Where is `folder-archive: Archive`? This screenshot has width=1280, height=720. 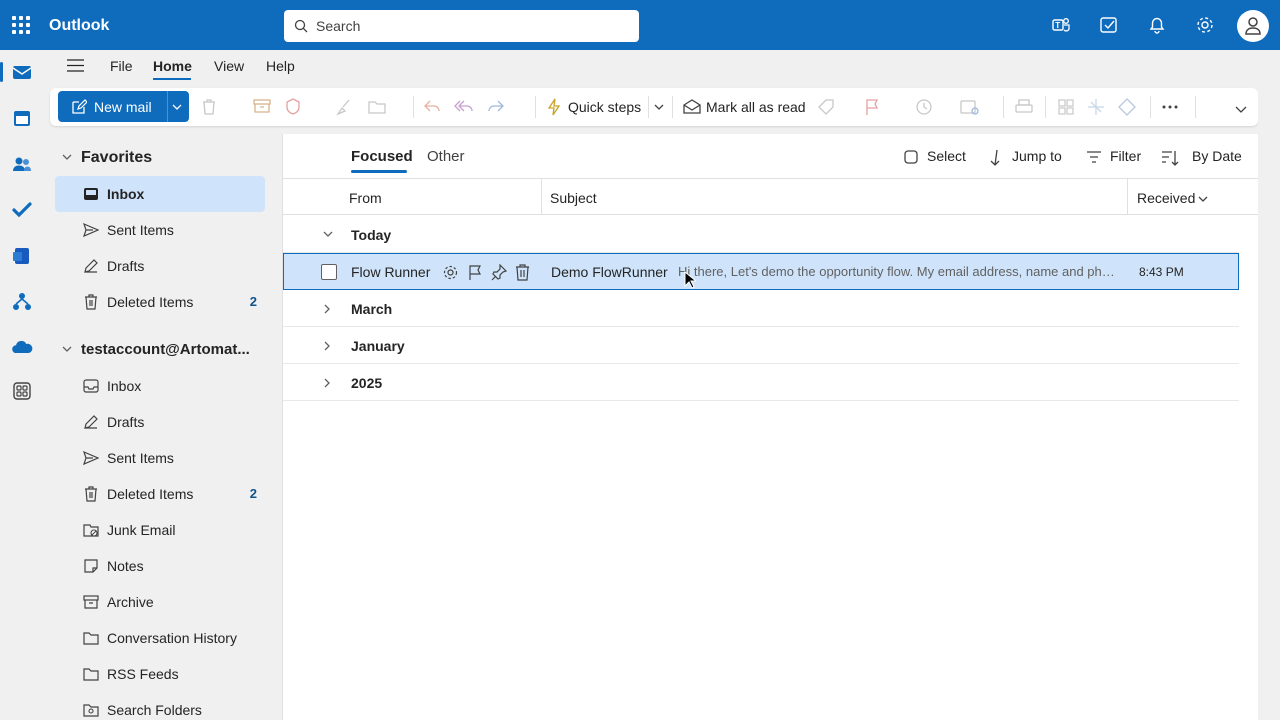 folder-archive: Archive is located at coordinates (160, 602).